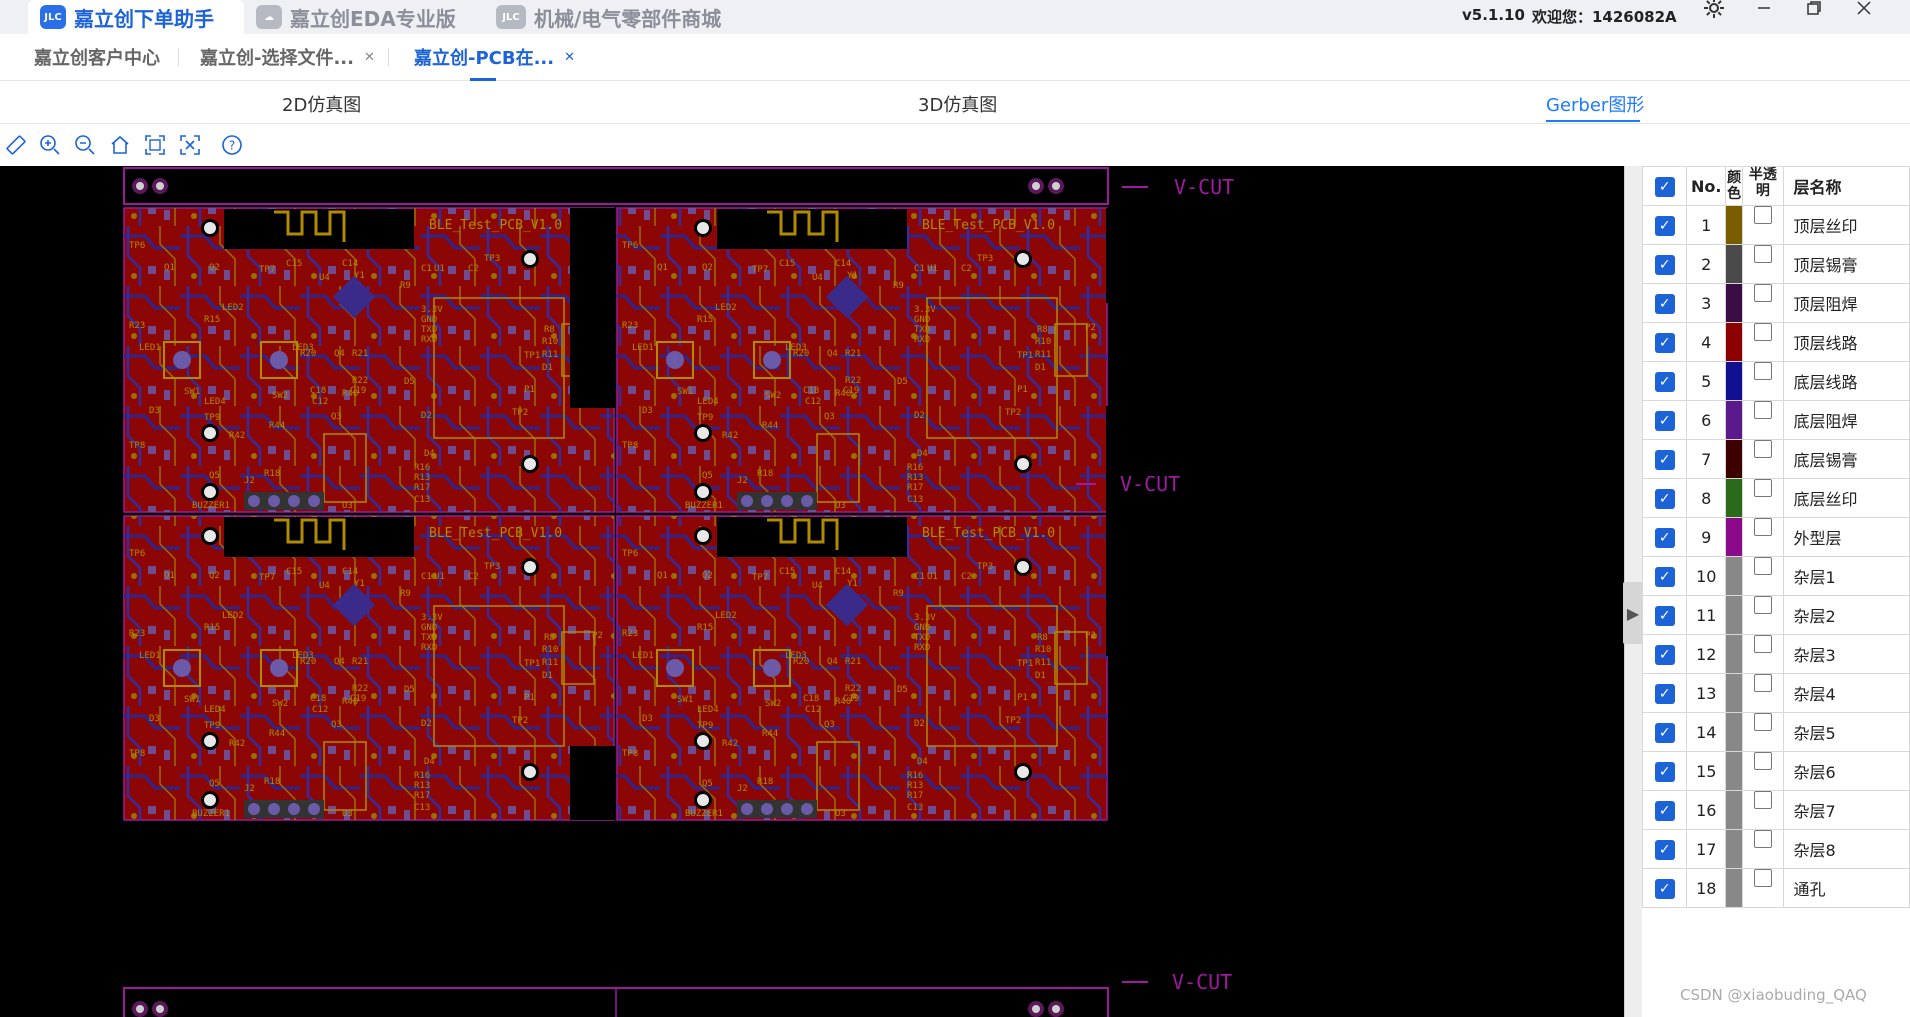  Describe the element at coordinates (1814, 9) in the screenshot. I see `maximize-icon` at that location.